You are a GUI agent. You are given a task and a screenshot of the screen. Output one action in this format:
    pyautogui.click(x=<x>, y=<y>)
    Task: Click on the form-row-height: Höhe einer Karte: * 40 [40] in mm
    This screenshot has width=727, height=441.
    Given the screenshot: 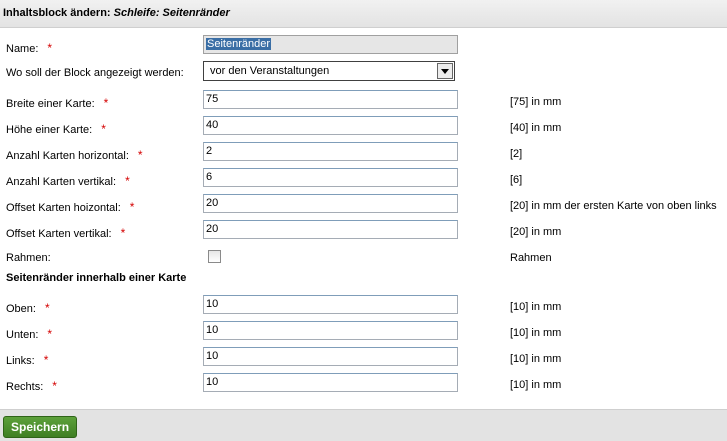 What is the action you would take?
    pyautogui.click(x=363, y=127)
    